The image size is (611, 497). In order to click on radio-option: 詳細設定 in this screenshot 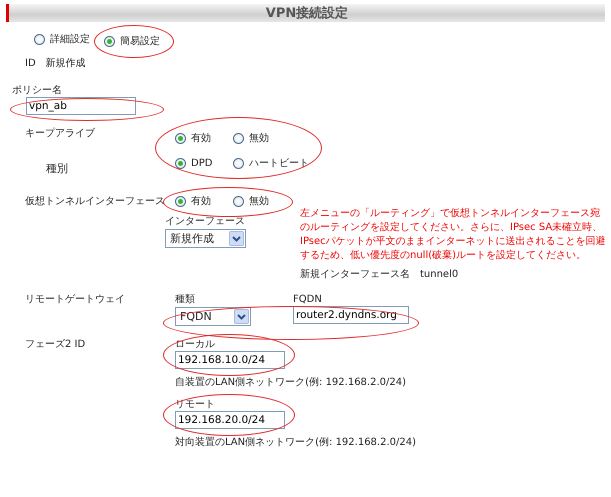, I will do `click(62, 39)`.